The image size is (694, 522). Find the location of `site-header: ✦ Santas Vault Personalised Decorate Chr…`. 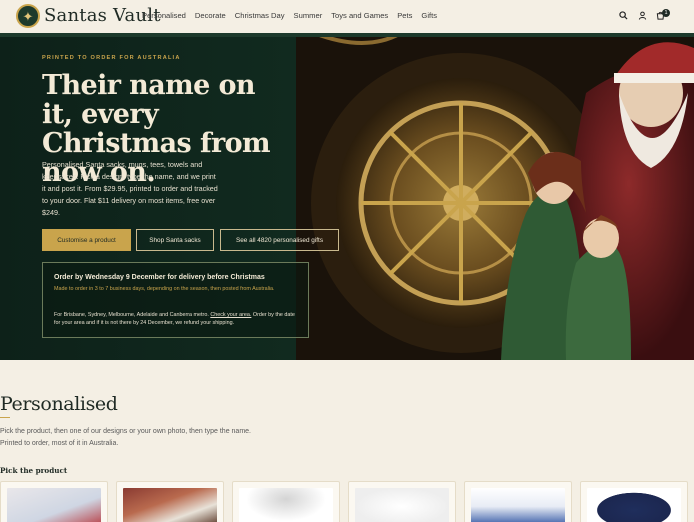

site-header: ✦ Santas Vault Personalised Decorate Chr… is located at coordinates (347, 16).